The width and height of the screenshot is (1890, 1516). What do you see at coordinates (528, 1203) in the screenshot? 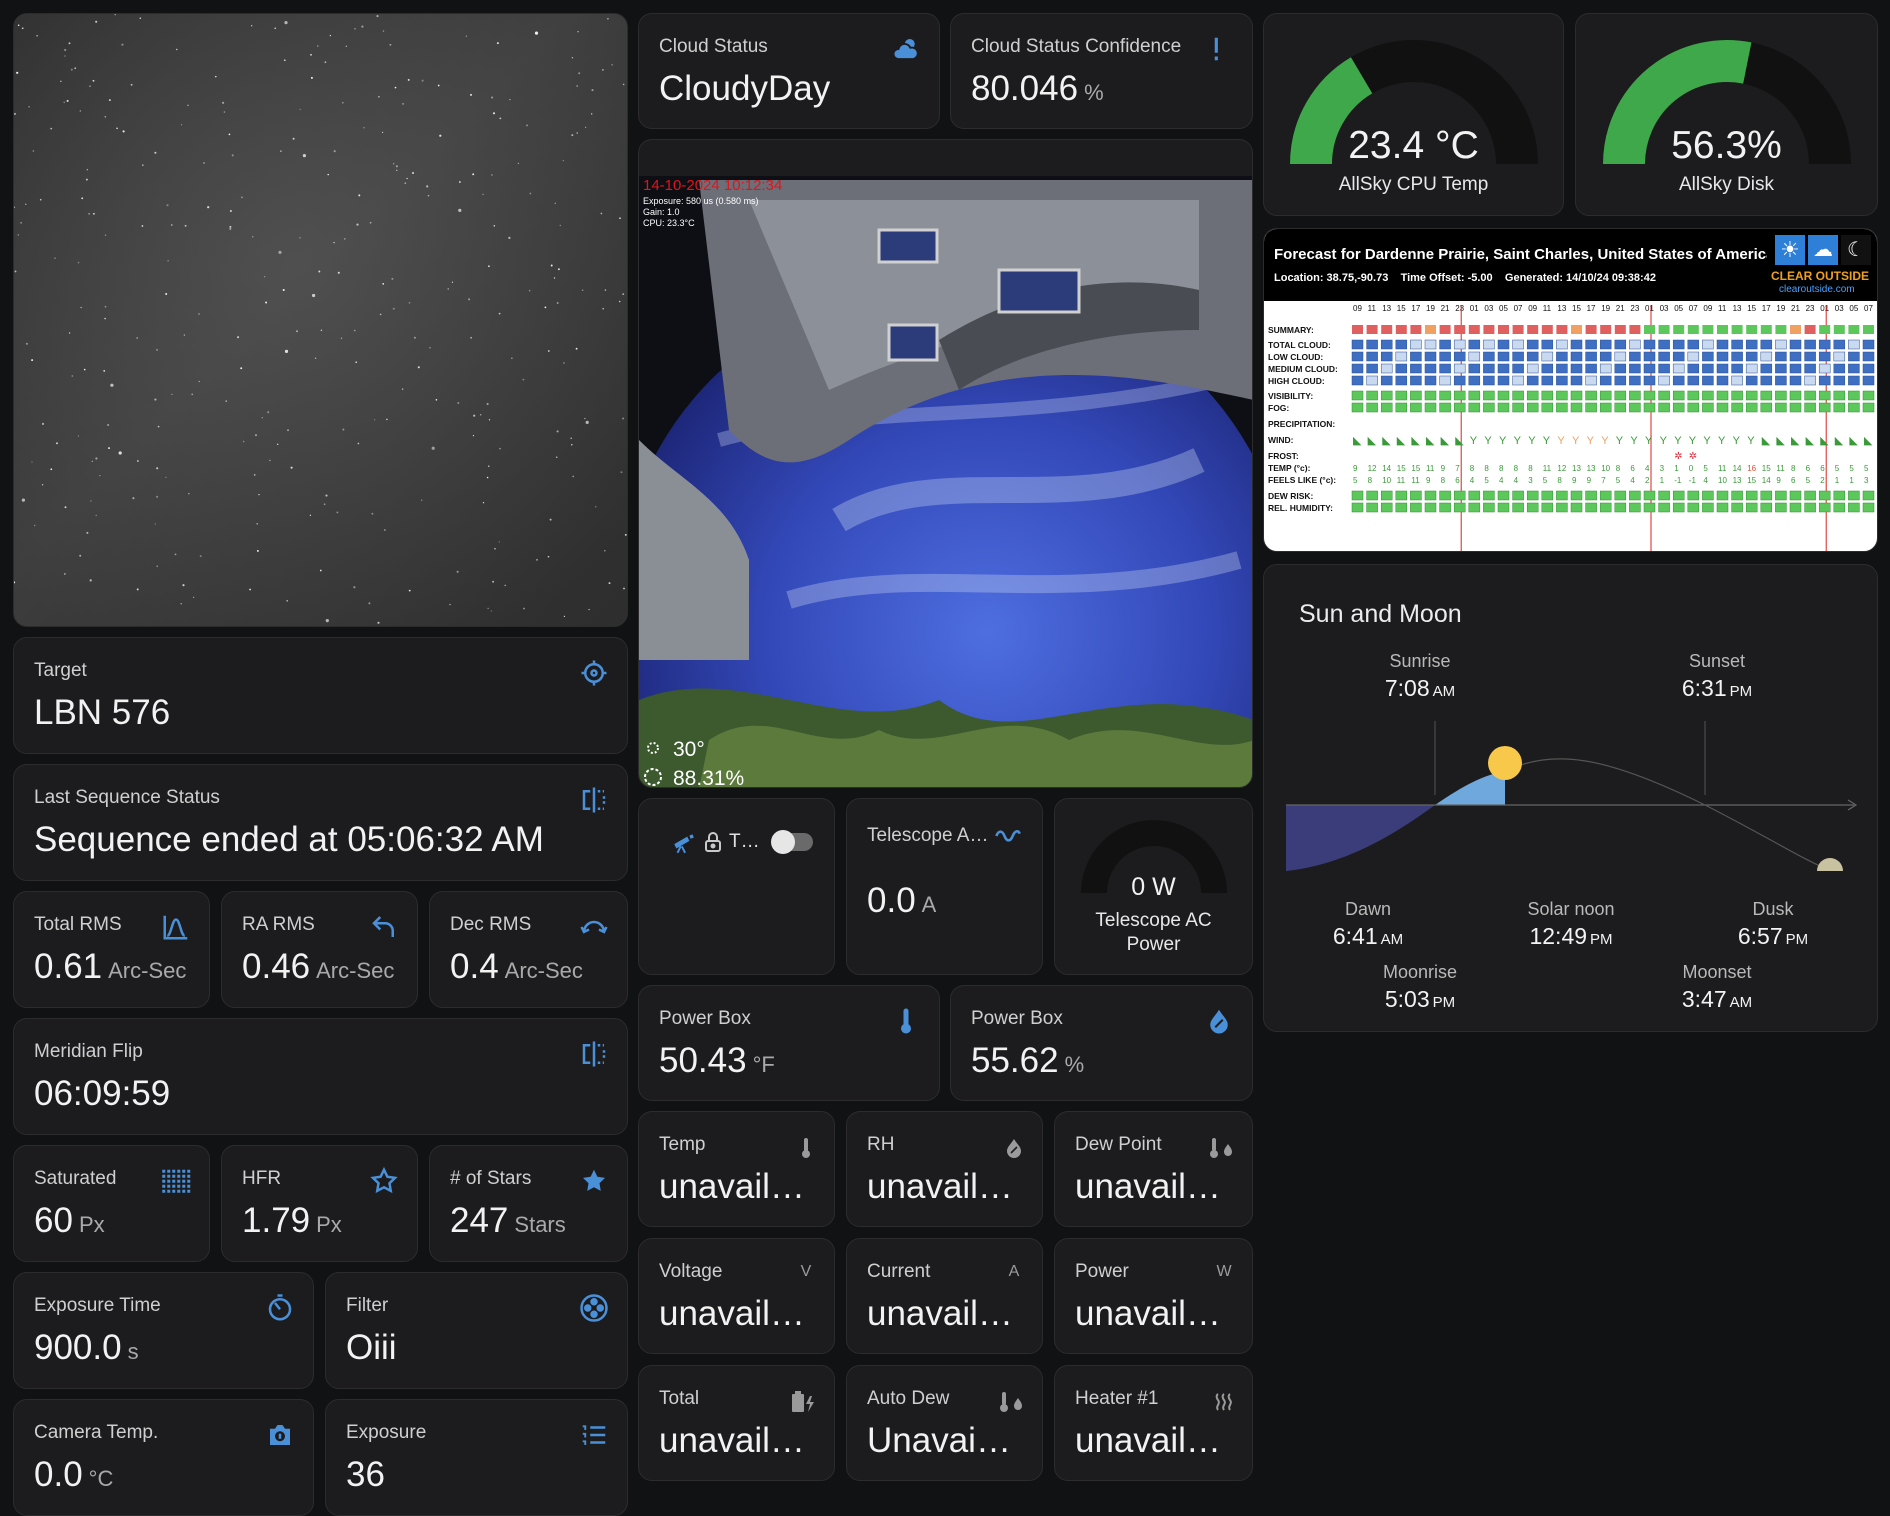
I see `stars-card: # of Stars 247 Stars` at bounding box center [528, 1203].